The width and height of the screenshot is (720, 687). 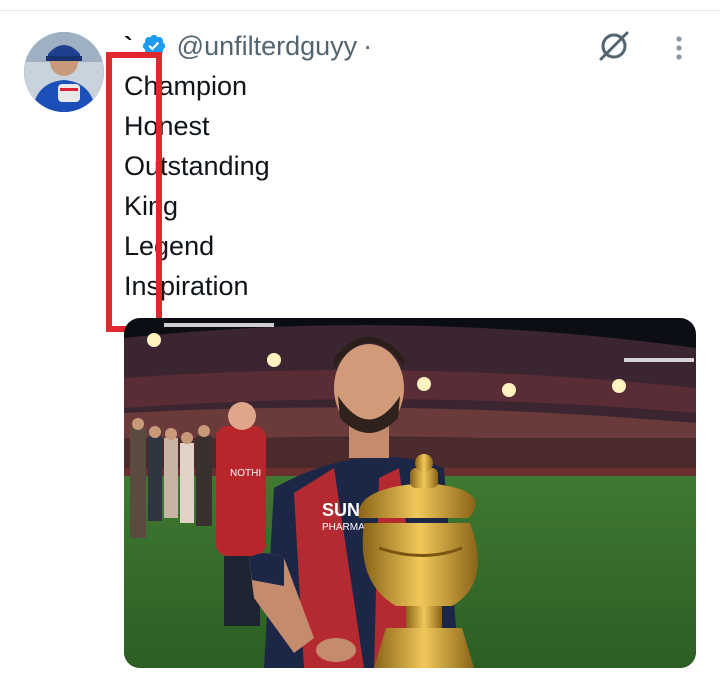 What do you see at coordinates (134, 192) in the screenshot?
I see `acrostic-highlight-box` at bounding box center [134, 192].